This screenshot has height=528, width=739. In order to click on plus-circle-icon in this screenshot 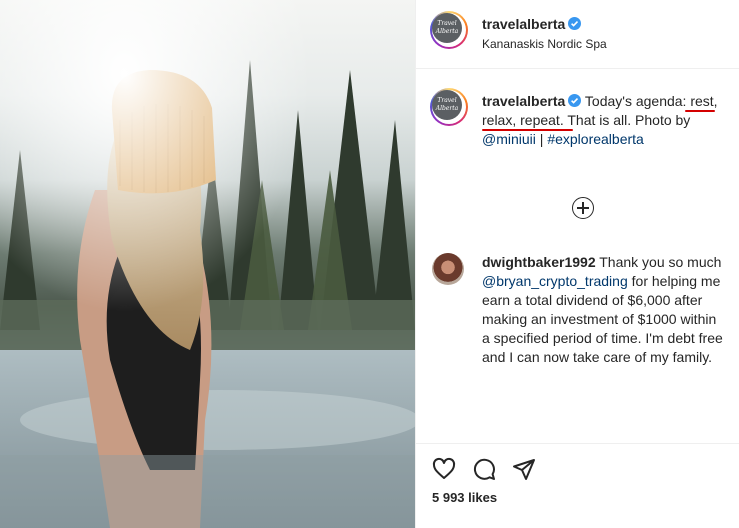, I will do `click(583, 208)`.